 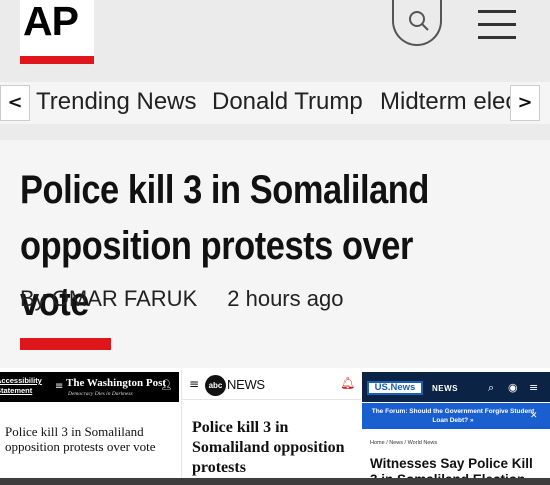 I want to click on byline-timestamp: 2 hours ago, so click(x=285, y=298).